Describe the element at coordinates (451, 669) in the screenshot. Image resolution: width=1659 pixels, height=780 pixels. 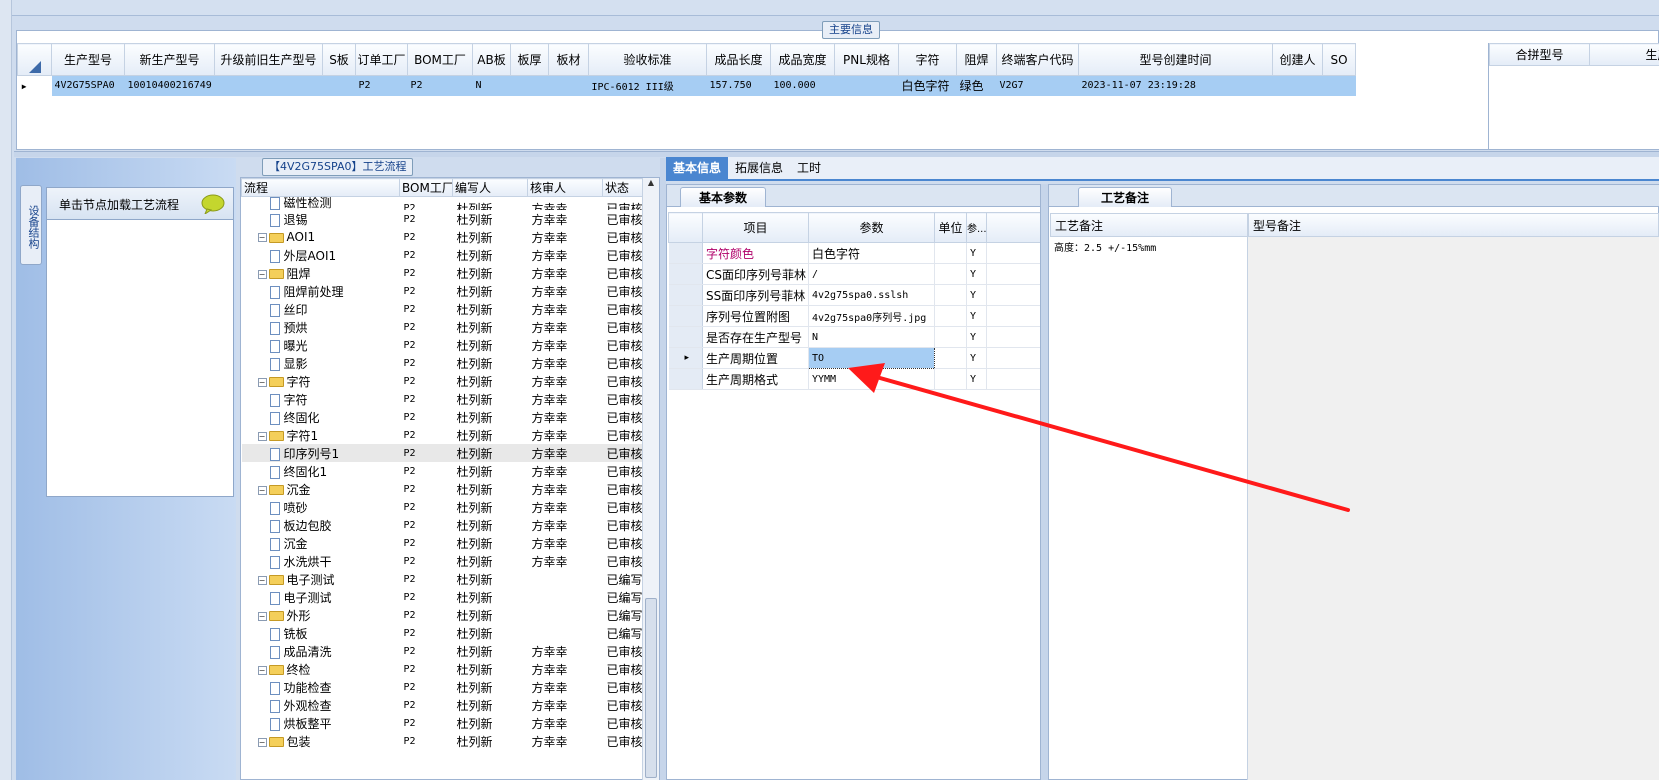
I see `tree-row: − 终检 P2 杜列新 方幸幸 已审核` at that location.